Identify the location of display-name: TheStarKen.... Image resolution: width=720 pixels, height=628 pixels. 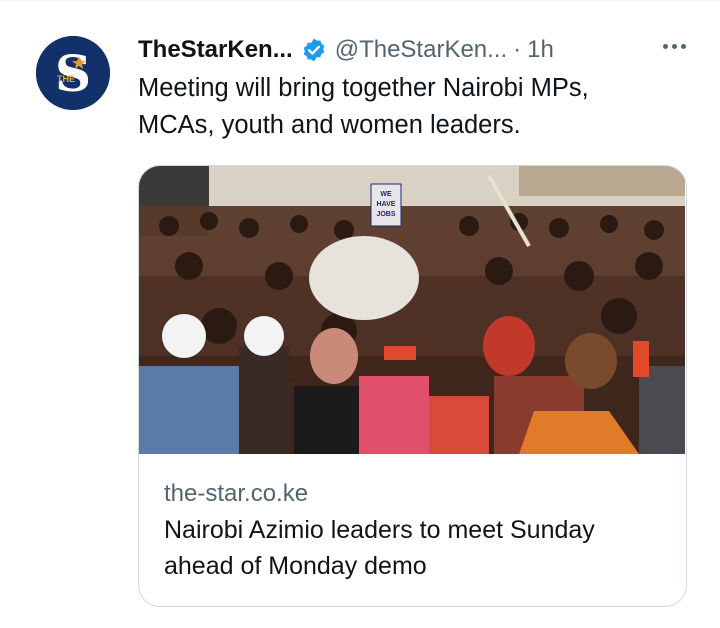
(215, 50).